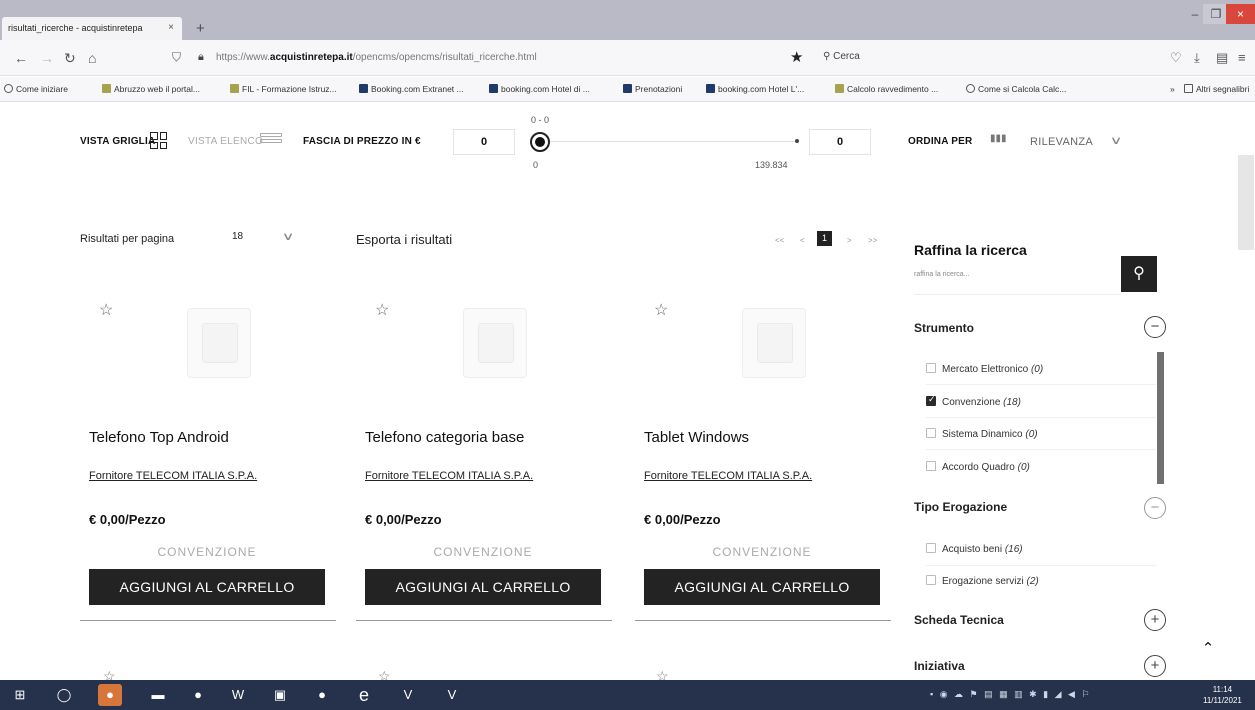  What do you see at coordinates (171, 27) in the screenshot?
I see `tab-close-icon: ×` at bounding box center [171, 27].